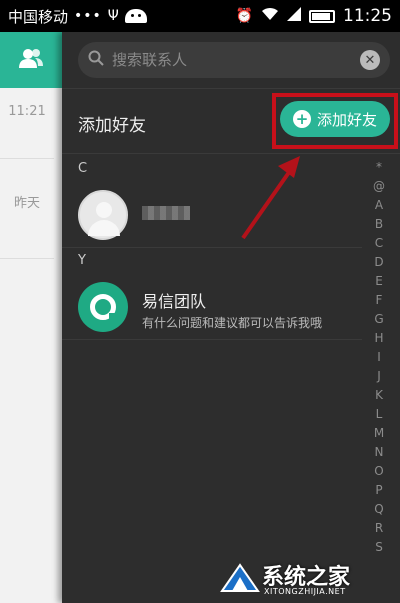  What do you see at coordinates (82, 260) in the screenshot?
I see `section-header-y: Y` at bounding box center [82, 260].